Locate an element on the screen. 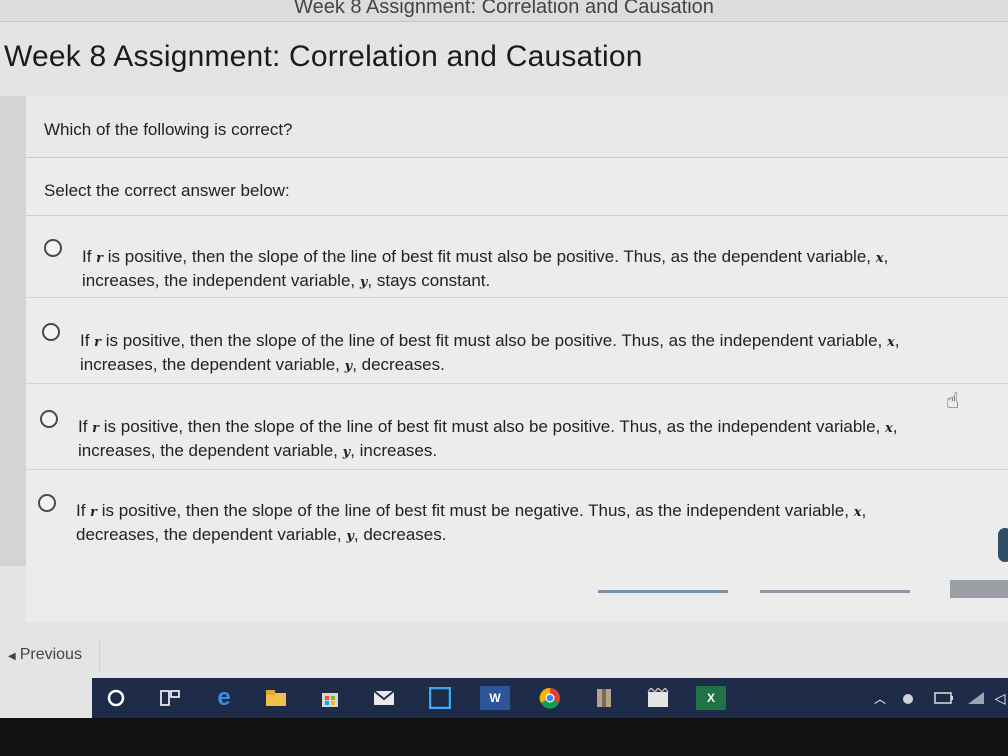  instruction-text: Select the correct answer below: is located at coordinates (167, 190).